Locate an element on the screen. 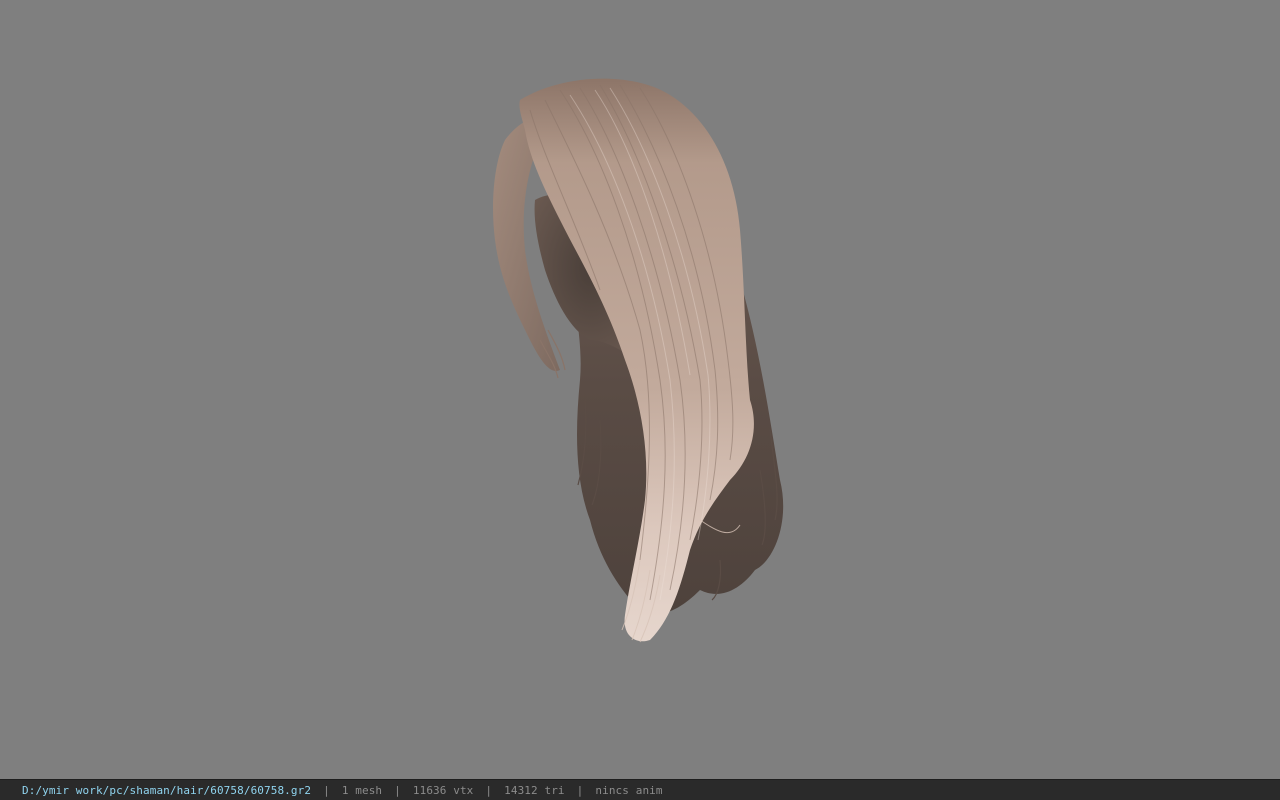  anim-status: nincs anim is located at coordinates (629, 790).